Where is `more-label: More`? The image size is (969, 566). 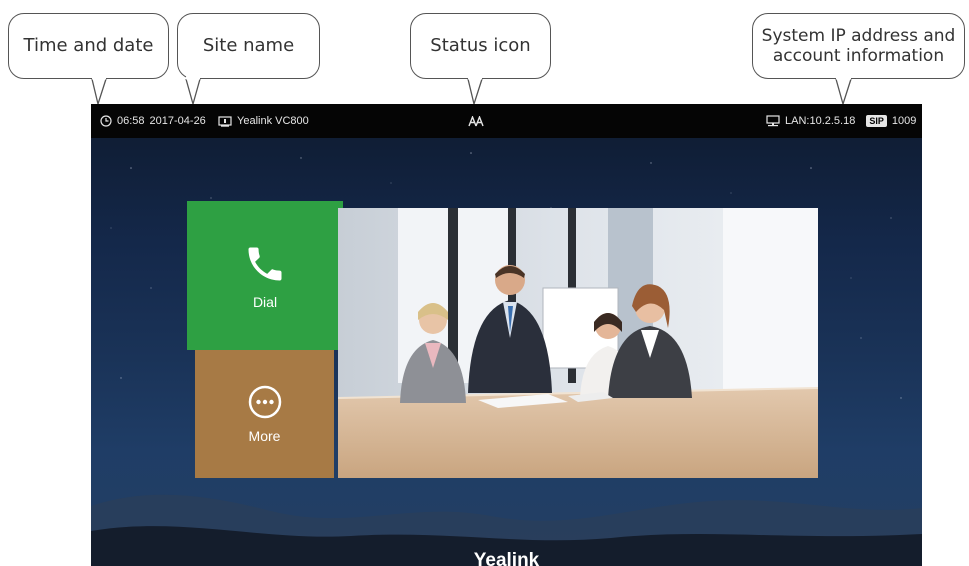 more-label: More is located at coordinates (264, 436).